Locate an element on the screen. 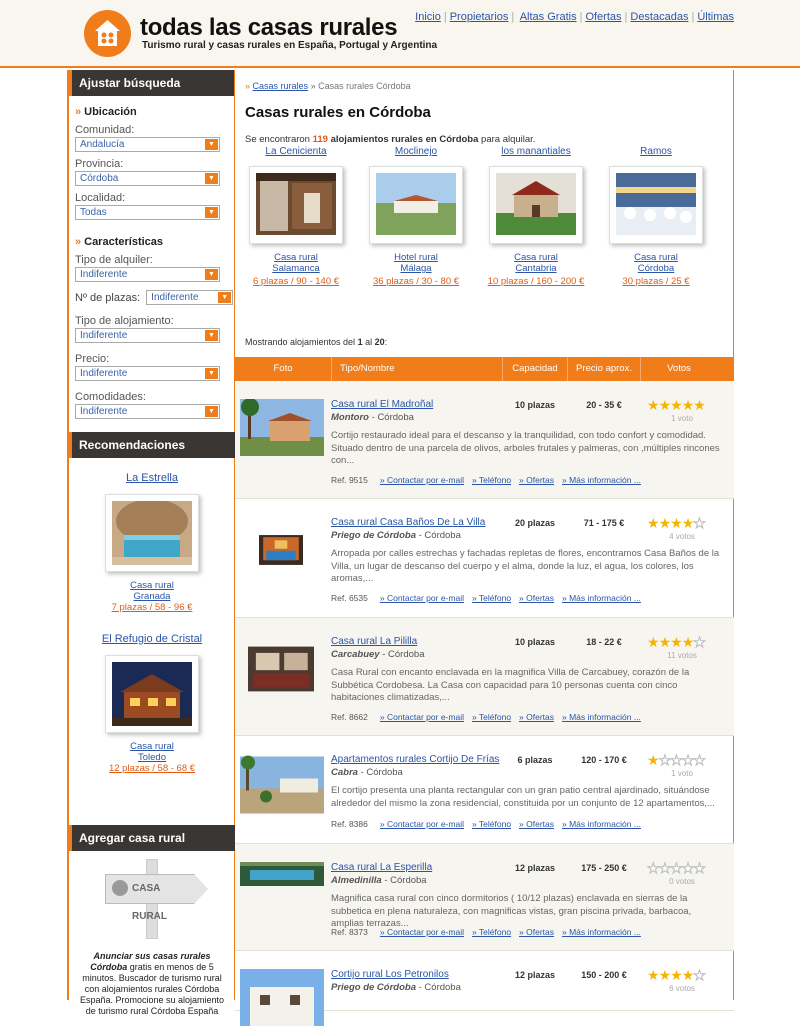 The width and height of the screenshot is (800, 1026). featured-price-link: 6 plazas / 90 - 140 € is located at coordinates (296, 281).